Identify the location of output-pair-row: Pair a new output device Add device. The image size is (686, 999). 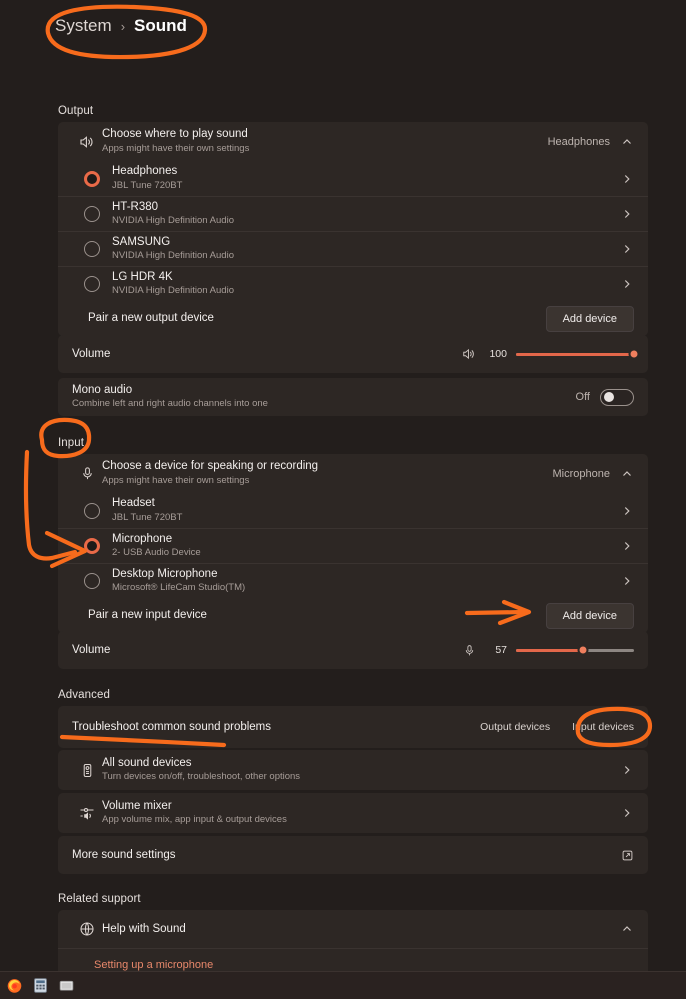
(353, 318).